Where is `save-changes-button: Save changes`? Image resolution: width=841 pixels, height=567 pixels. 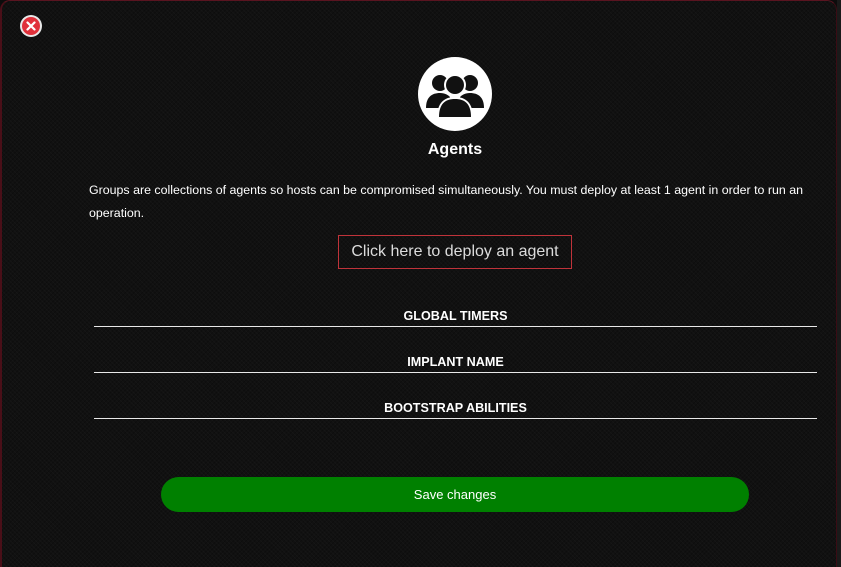 save-changes-button: Save changes is located at coordinates (455, 494).